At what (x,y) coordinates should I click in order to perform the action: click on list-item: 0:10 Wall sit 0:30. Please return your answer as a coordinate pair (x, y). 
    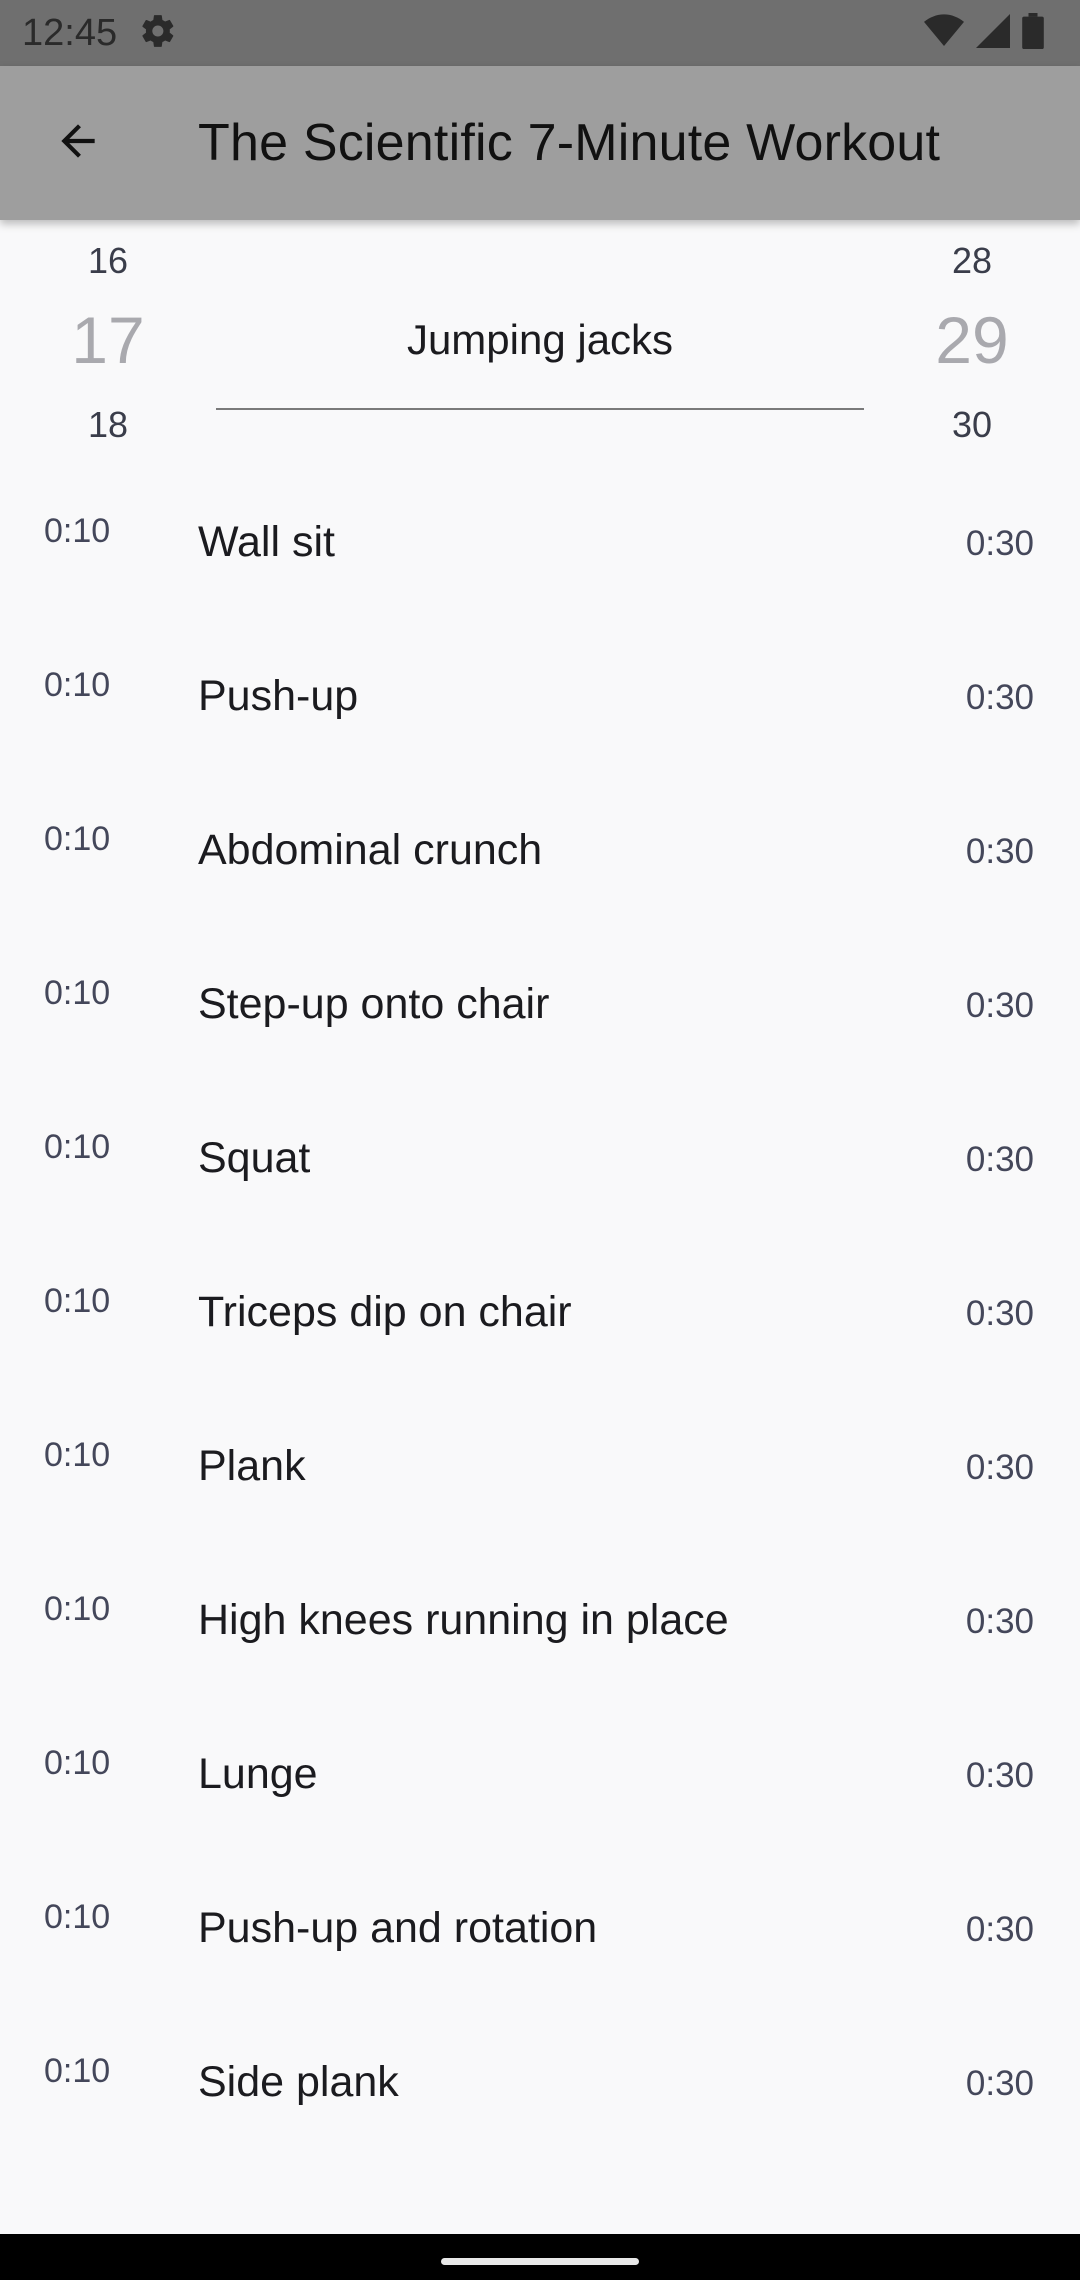
    Looking at the image, I should click on (540, 543).